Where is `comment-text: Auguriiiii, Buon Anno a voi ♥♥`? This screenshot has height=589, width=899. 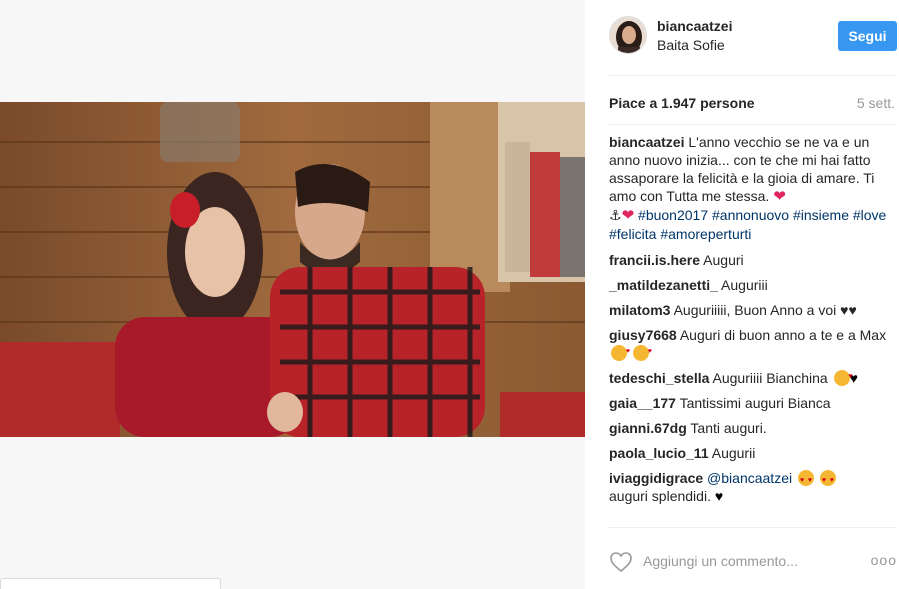
comment-text: Auguriiiii, Buon Anno a voi ♥♥ is located at coordinates (763, 310).